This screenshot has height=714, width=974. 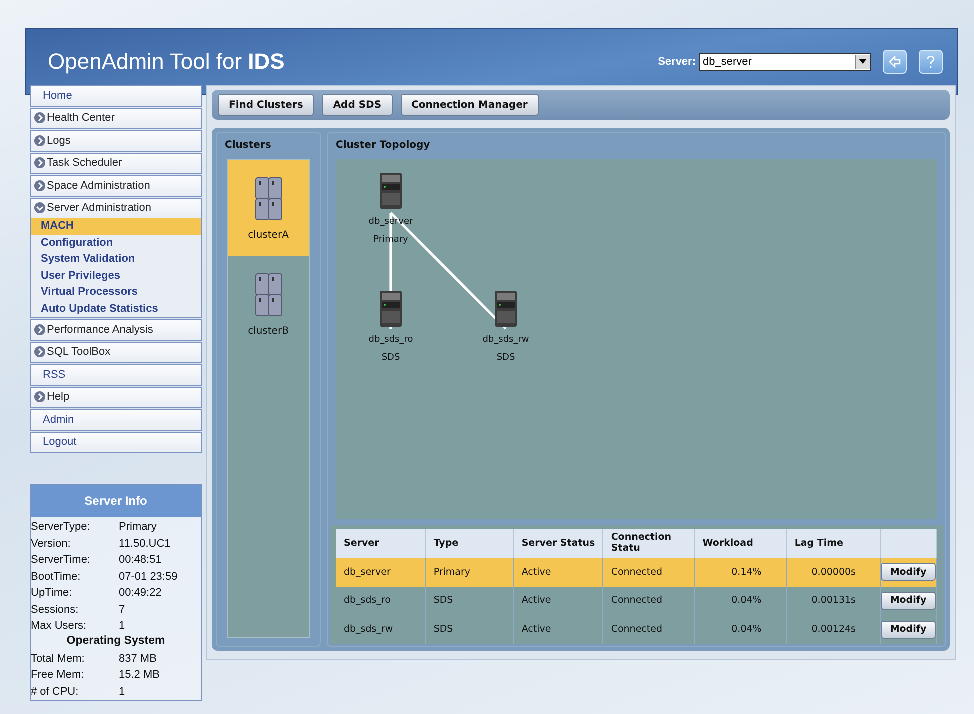 What do you see at coordinates (139, 675) in the screenshot?
I see `info-value: 15.2 MB` at bounding box center [139, 675].